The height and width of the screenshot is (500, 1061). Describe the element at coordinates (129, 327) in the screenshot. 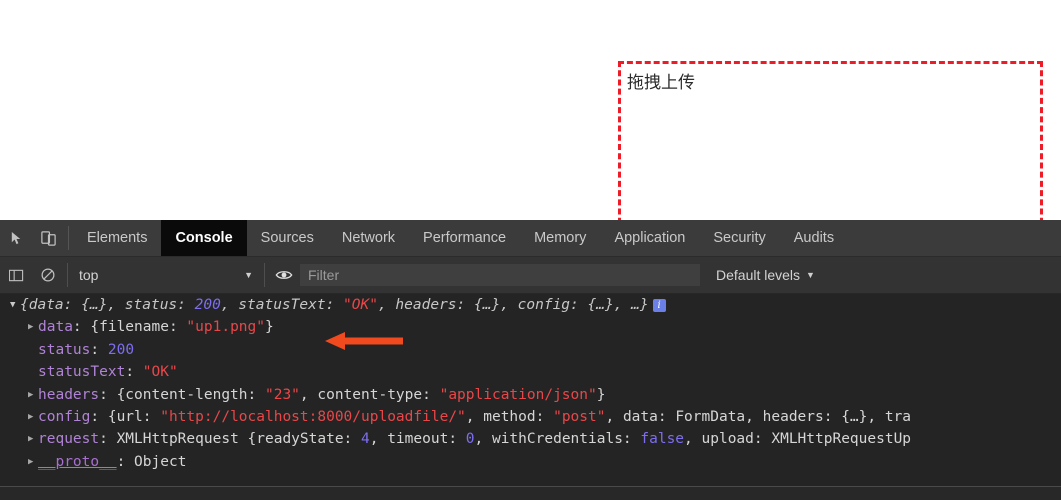

I see `console-token: : {filename:` at that location.